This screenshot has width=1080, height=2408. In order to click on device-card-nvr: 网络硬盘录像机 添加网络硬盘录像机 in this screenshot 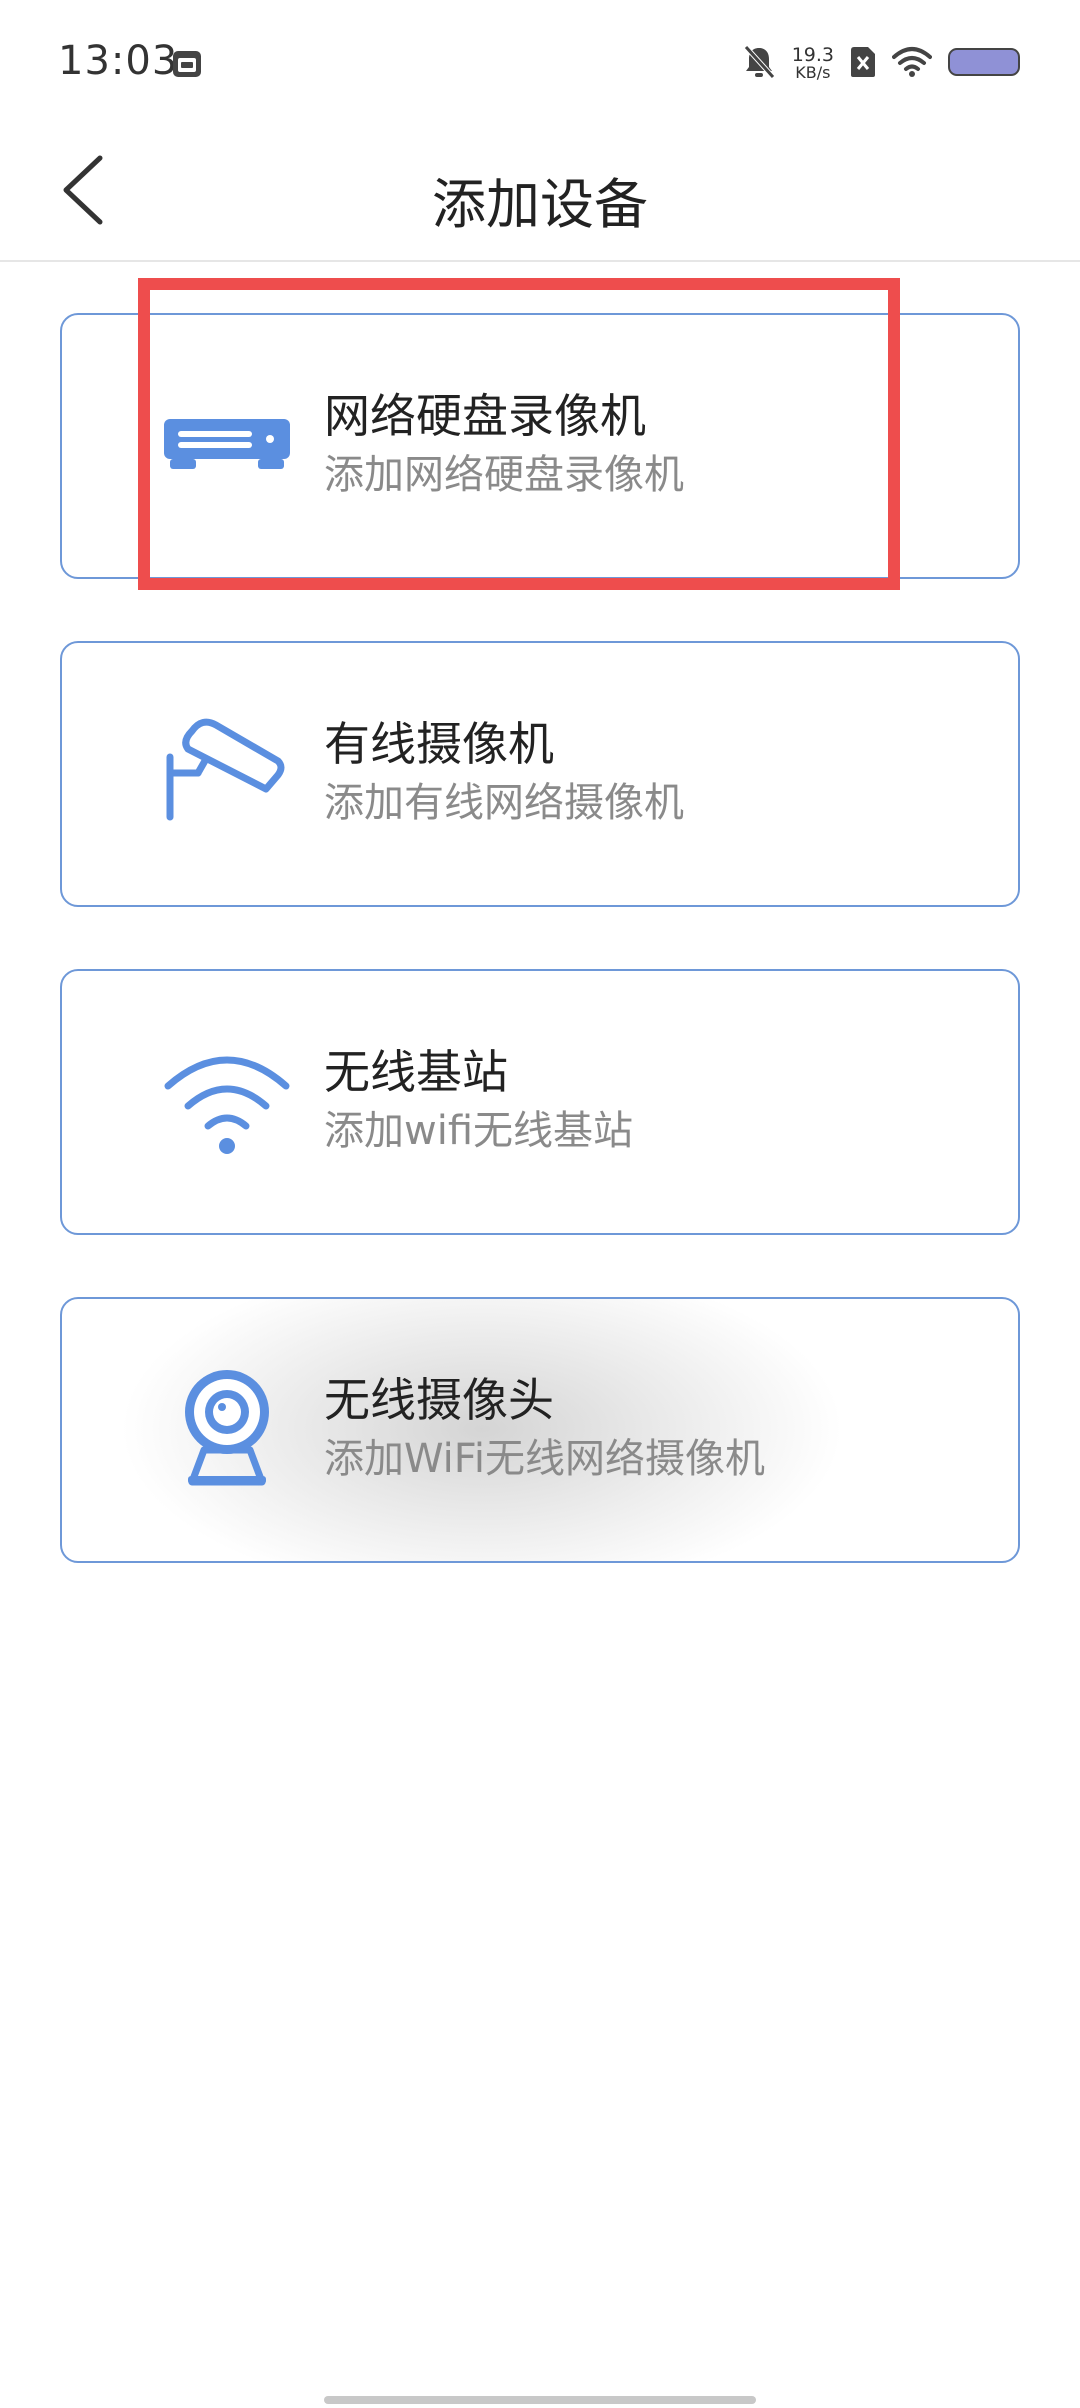, I will do `click(540, 446)`.